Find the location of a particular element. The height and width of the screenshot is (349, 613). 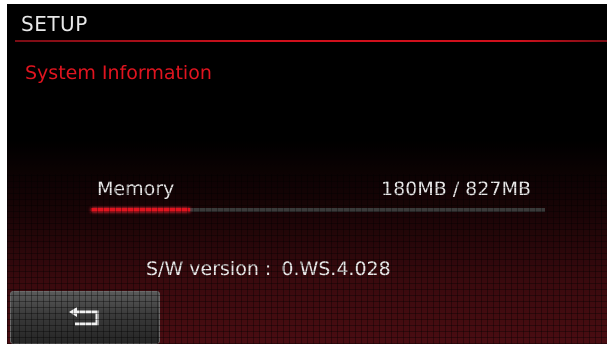

memory-value: 180MB / 827MB is located at coordinates (456, 189).